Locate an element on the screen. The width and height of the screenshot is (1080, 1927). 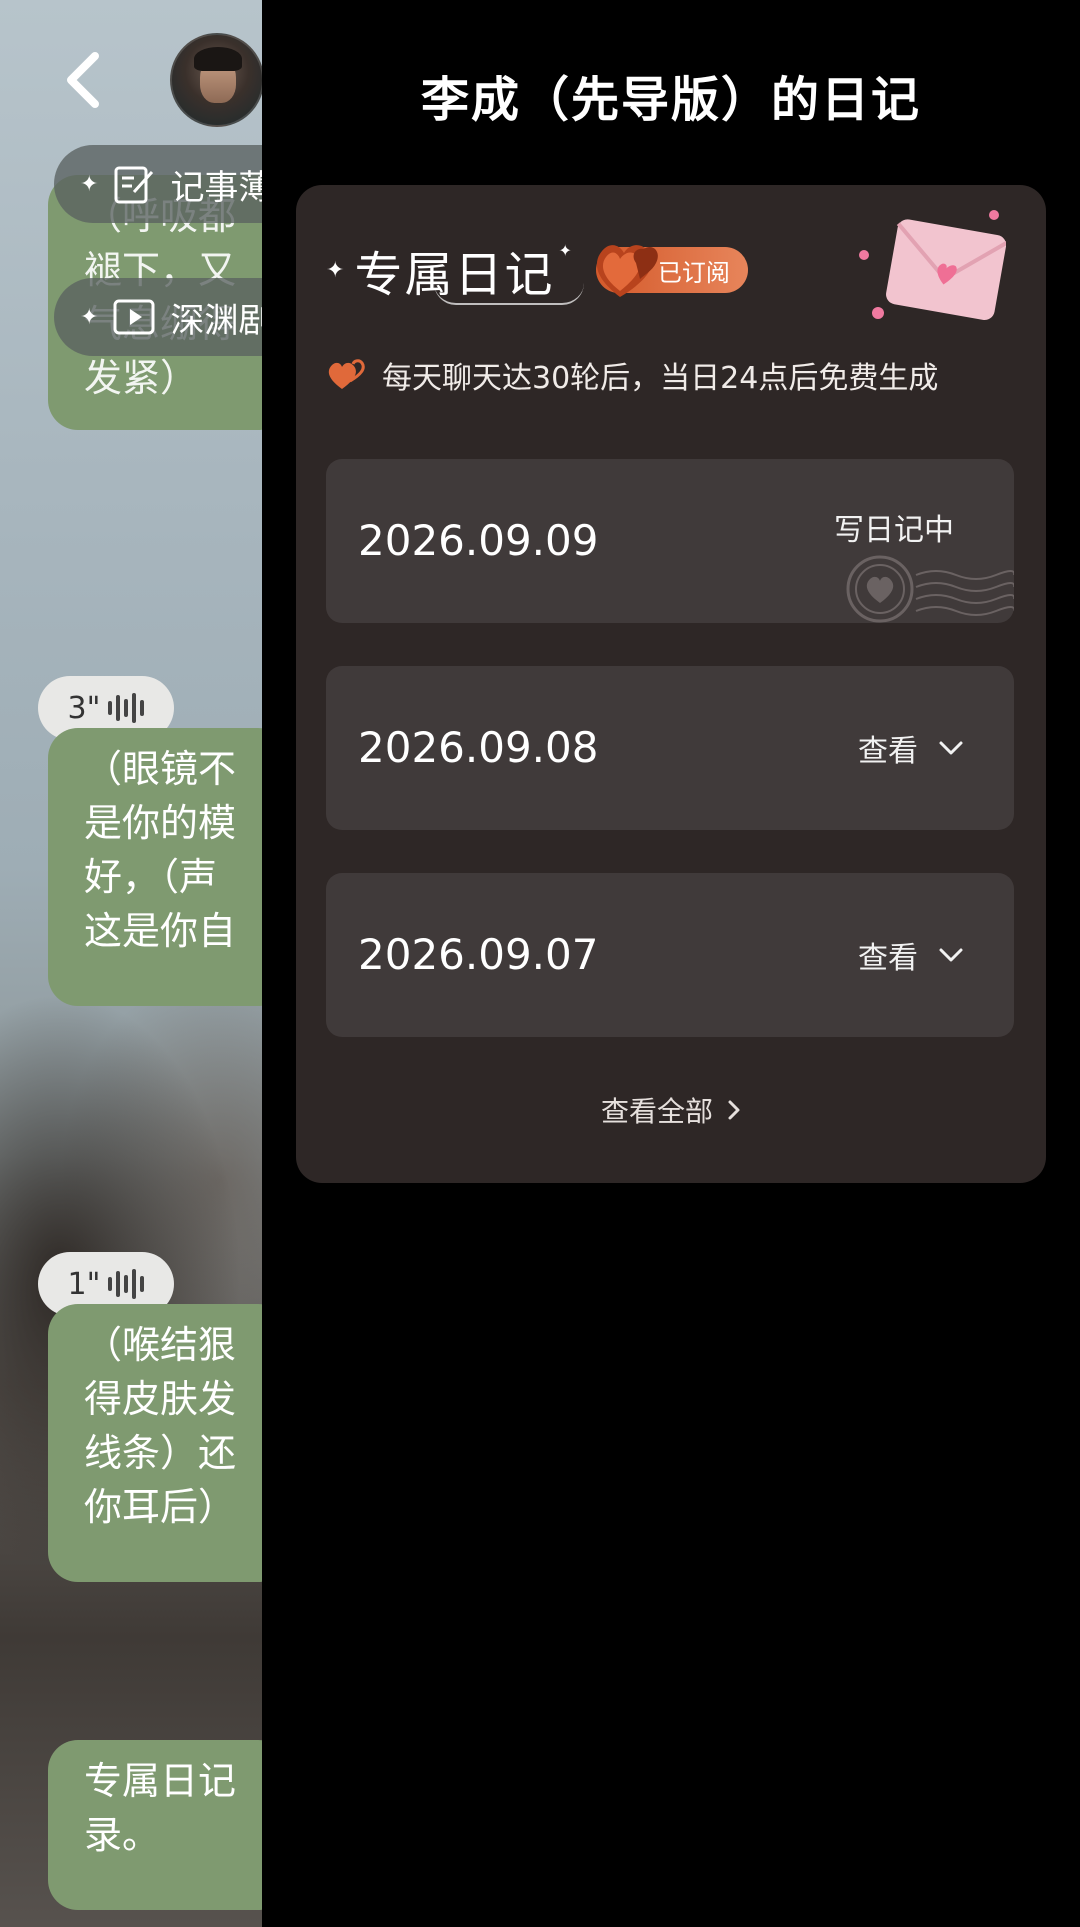
entry-date: 2026.09.07 is located at coordinates (478, 954).